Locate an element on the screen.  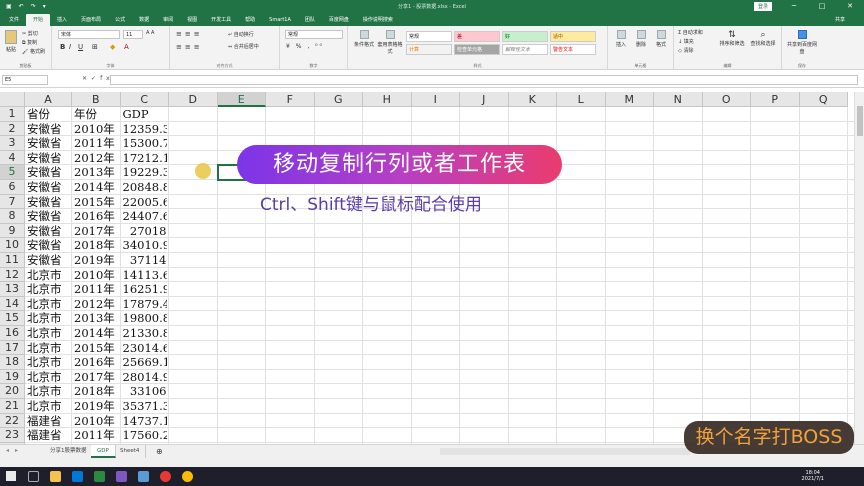
file-explorer-icon is located at coordinates (55, 476).